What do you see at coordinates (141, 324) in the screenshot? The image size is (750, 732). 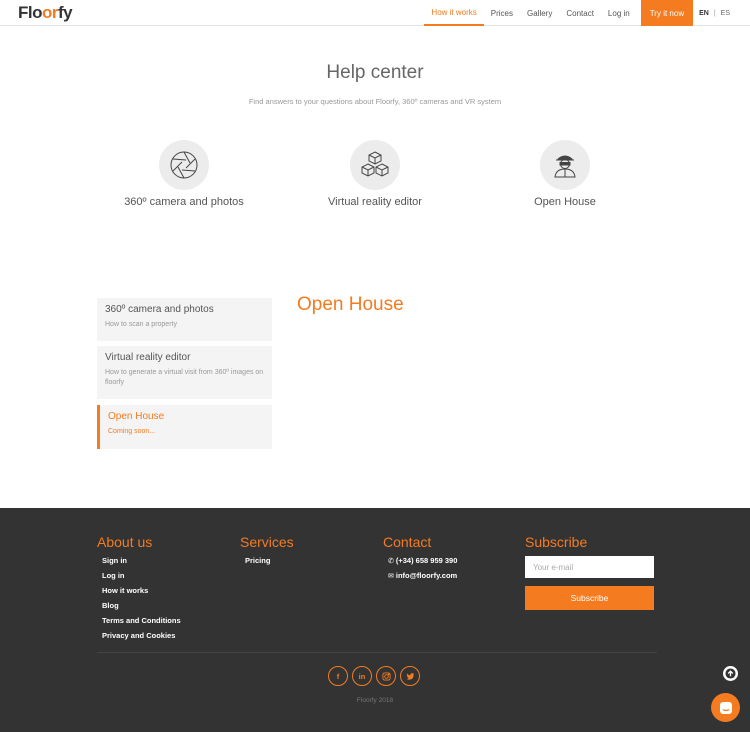 I see `sidebar-item-desc: How to scan a property` at bounding box center [141, 324].